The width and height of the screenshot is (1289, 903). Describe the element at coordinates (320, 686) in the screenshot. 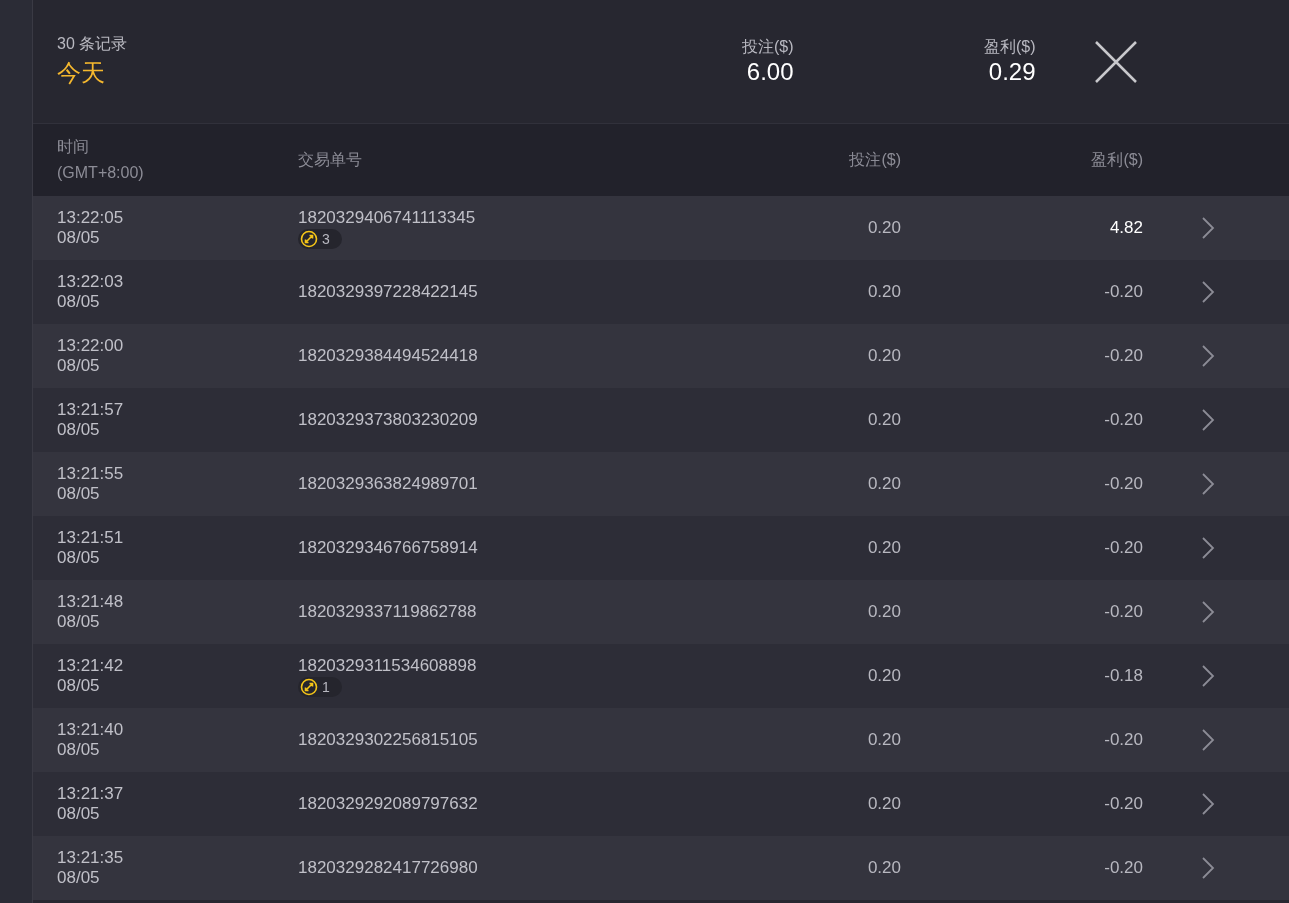

I see `count-badge: 1` at that location.